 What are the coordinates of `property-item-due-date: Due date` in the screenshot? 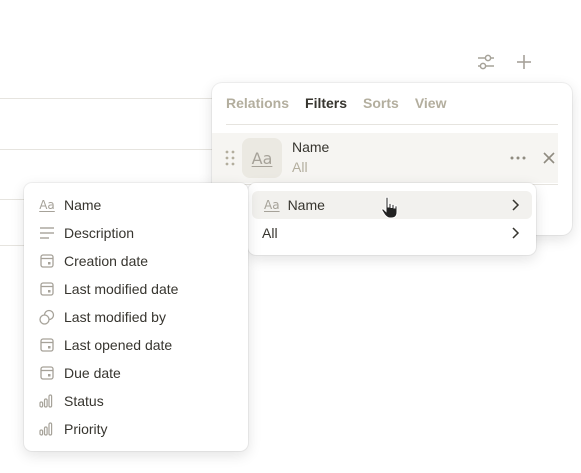 It's located at (136, 373).